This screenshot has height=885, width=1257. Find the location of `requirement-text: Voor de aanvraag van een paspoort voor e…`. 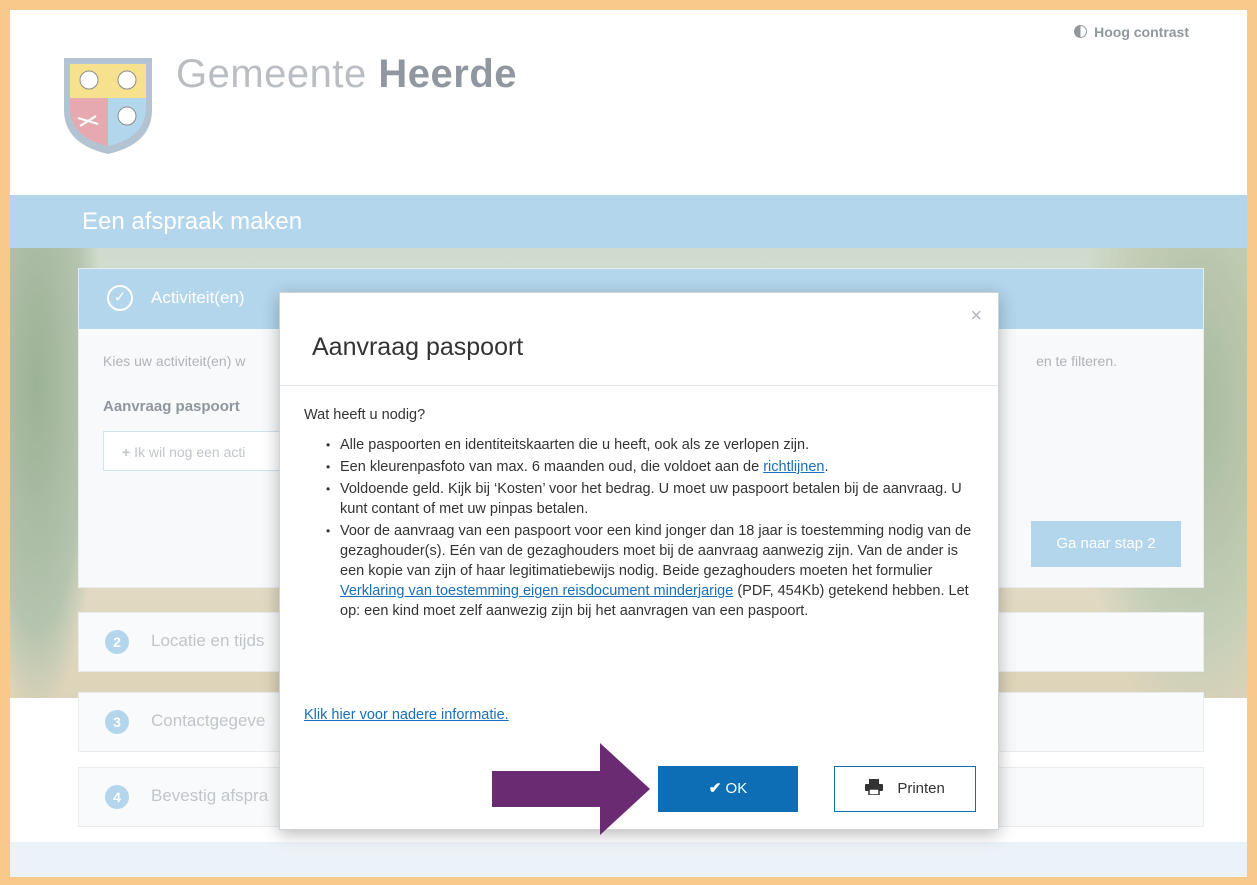

requirement-text: Voor de aanvraag van een paspoort voor e… is located at coordinates (656, 551).